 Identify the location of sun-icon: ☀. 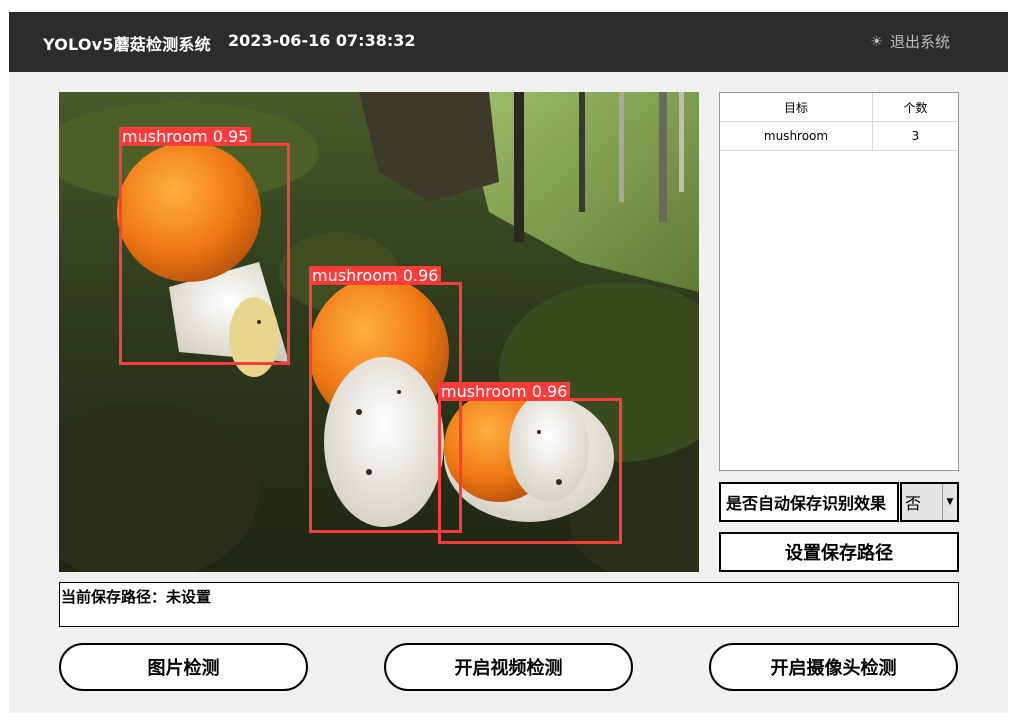
(876, 41).